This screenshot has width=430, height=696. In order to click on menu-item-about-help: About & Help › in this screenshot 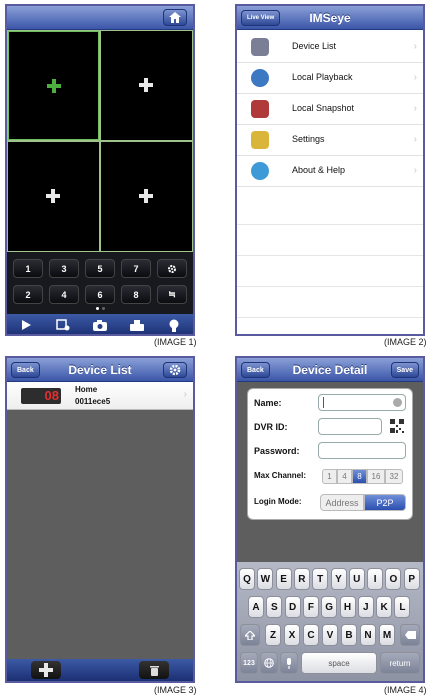, I will do `click(330, 171)`.